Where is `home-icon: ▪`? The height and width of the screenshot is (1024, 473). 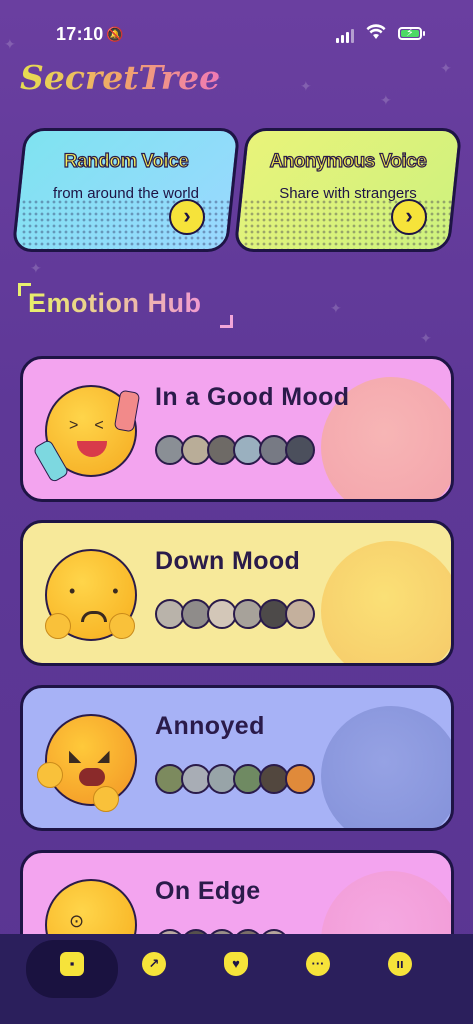
home-icon: ▪ is located at coordinates (72, 964).